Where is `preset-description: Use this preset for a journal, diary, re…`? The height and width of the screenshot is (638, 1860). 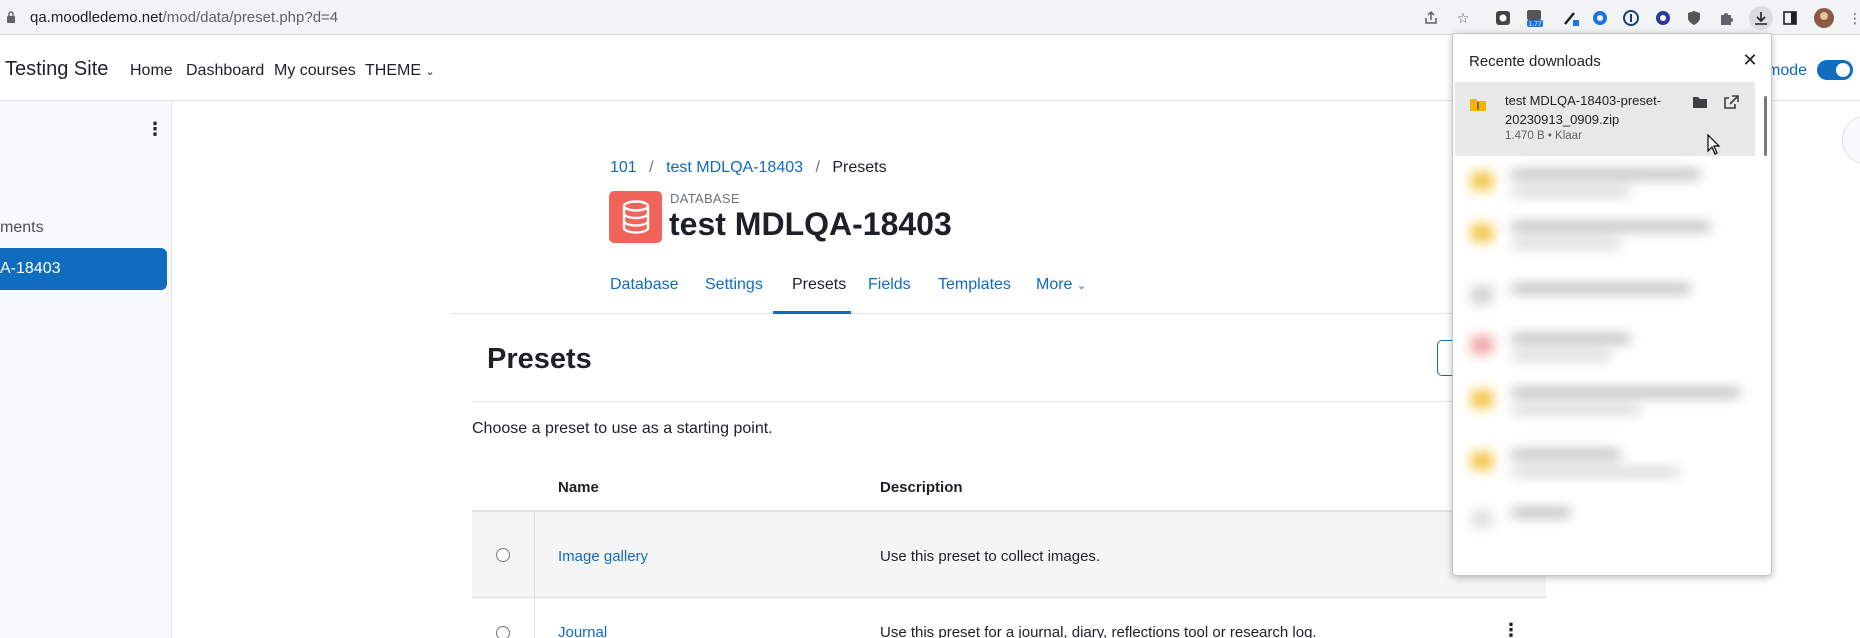
preset-description: Use this preset for a journal, diary, re… is located at coordinates (1098, 631).